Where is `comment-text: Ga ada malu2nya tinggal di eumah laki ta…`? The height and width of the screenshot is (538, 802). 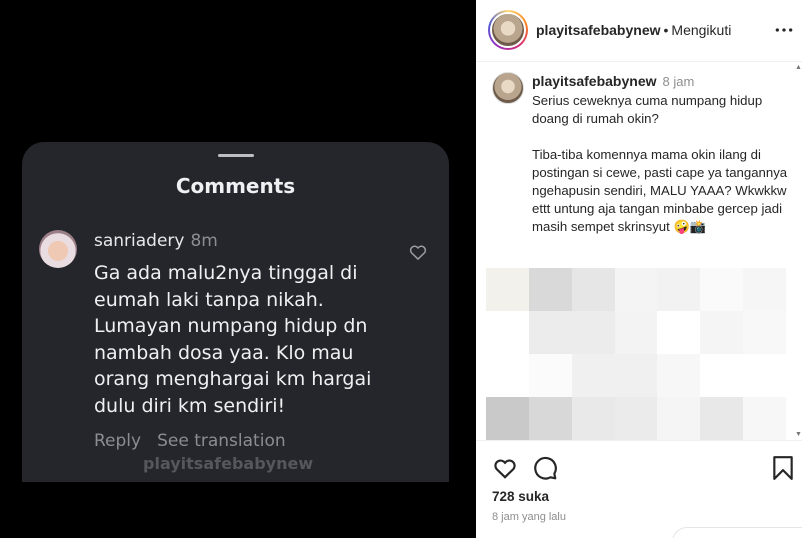
comment-text: Ga ada malu2nya tinggal di eumah laki ta… is located at coordinates (233, 339).